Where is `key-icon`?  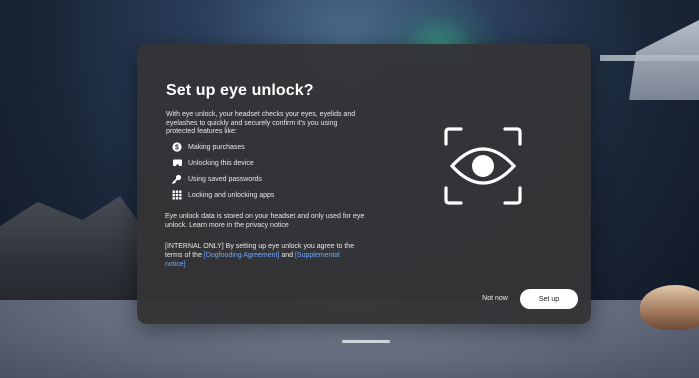 key-icon is located at coordinates (177, 179).